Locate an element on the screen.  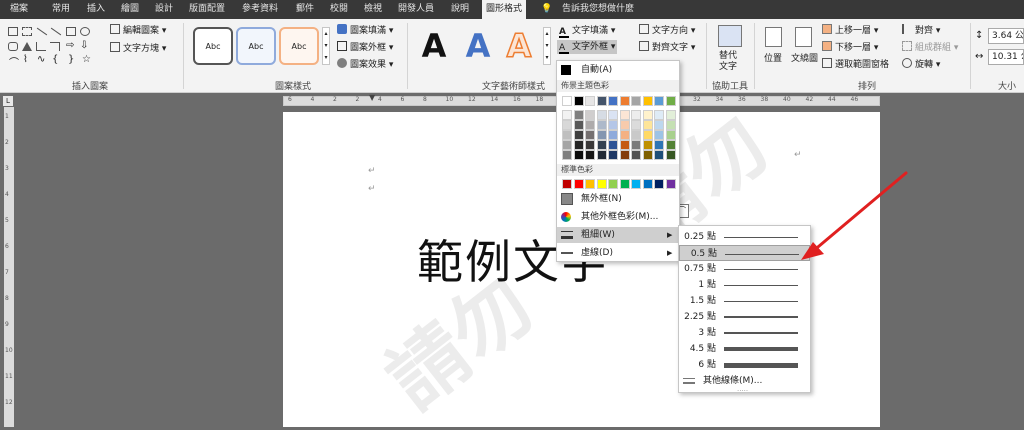
wordart-scroll: ▴ ▾ ▾ is located at coordinates (547, 46).